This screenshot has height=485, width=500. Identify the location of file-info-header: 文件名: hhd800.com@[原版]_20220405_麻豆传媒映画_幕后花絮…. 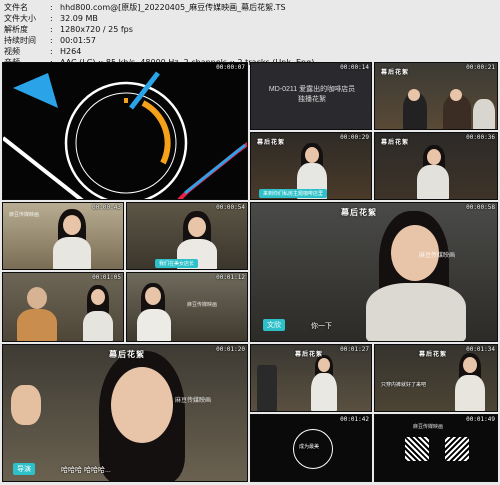
(250, 35).